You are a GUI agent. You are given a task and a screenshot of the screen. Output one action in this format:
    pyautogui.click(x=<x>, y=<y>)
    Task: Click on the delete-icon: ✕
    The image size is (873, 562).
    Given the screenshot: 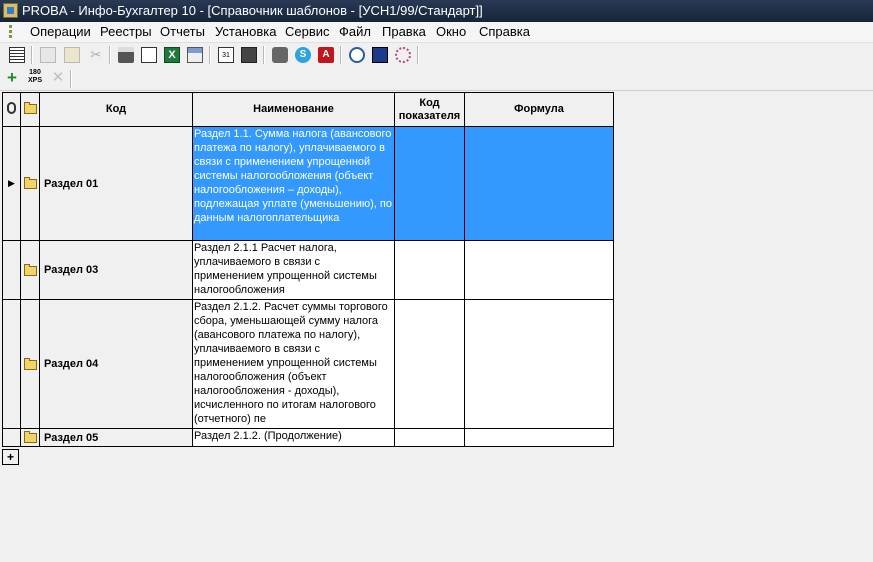 What is the action you would take?
    pyautogui.click(x=58, y=78)
    